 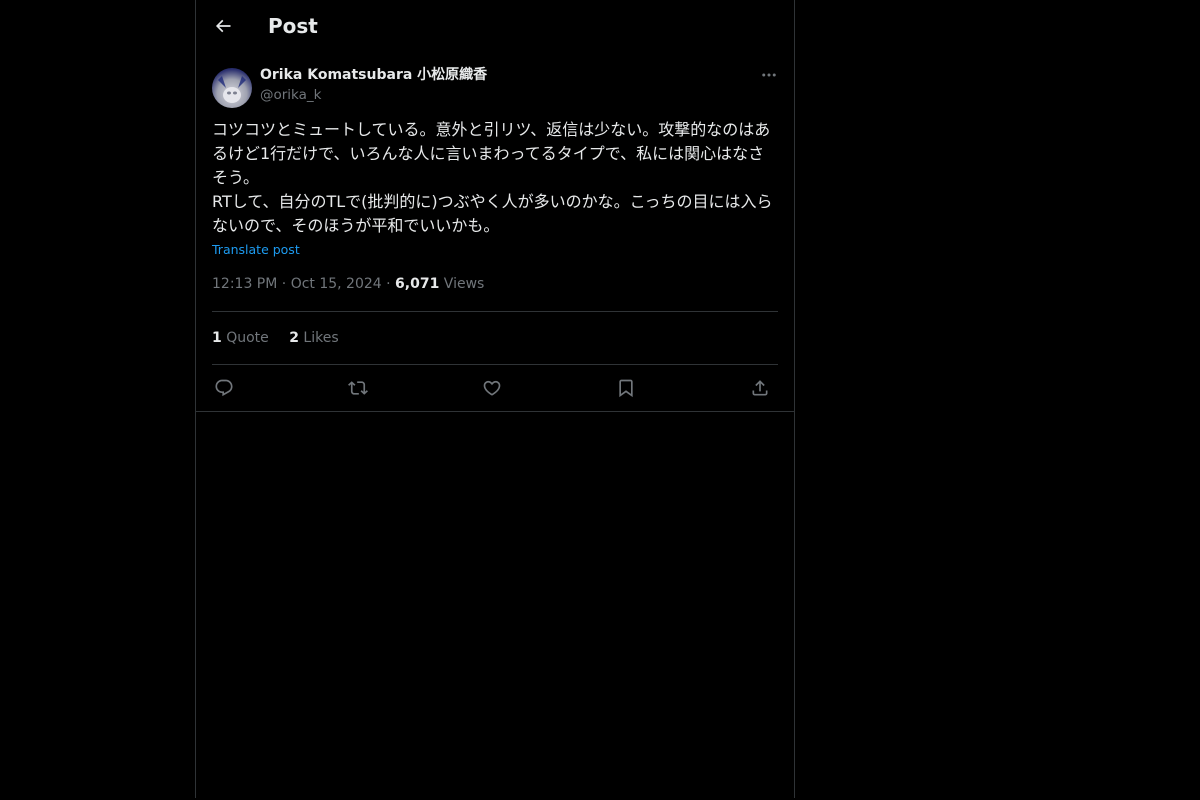 I want to click on action-bar, so click(x=495, y=388).